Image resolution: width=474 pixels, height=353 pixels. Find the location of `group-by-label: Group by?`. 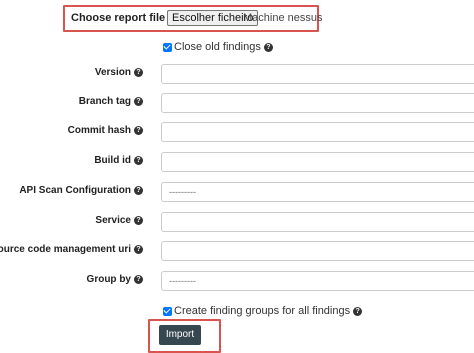

group-by-label: Group by? is located at coordinates (115, 279).